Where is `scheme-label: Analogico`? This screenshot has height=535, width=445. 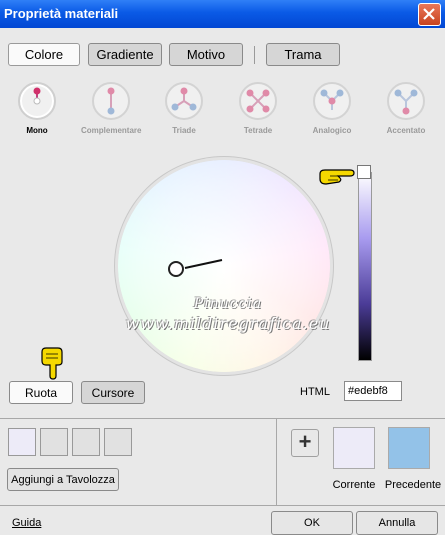
scheme-label: Analogico is located at coordinates (332, 130).